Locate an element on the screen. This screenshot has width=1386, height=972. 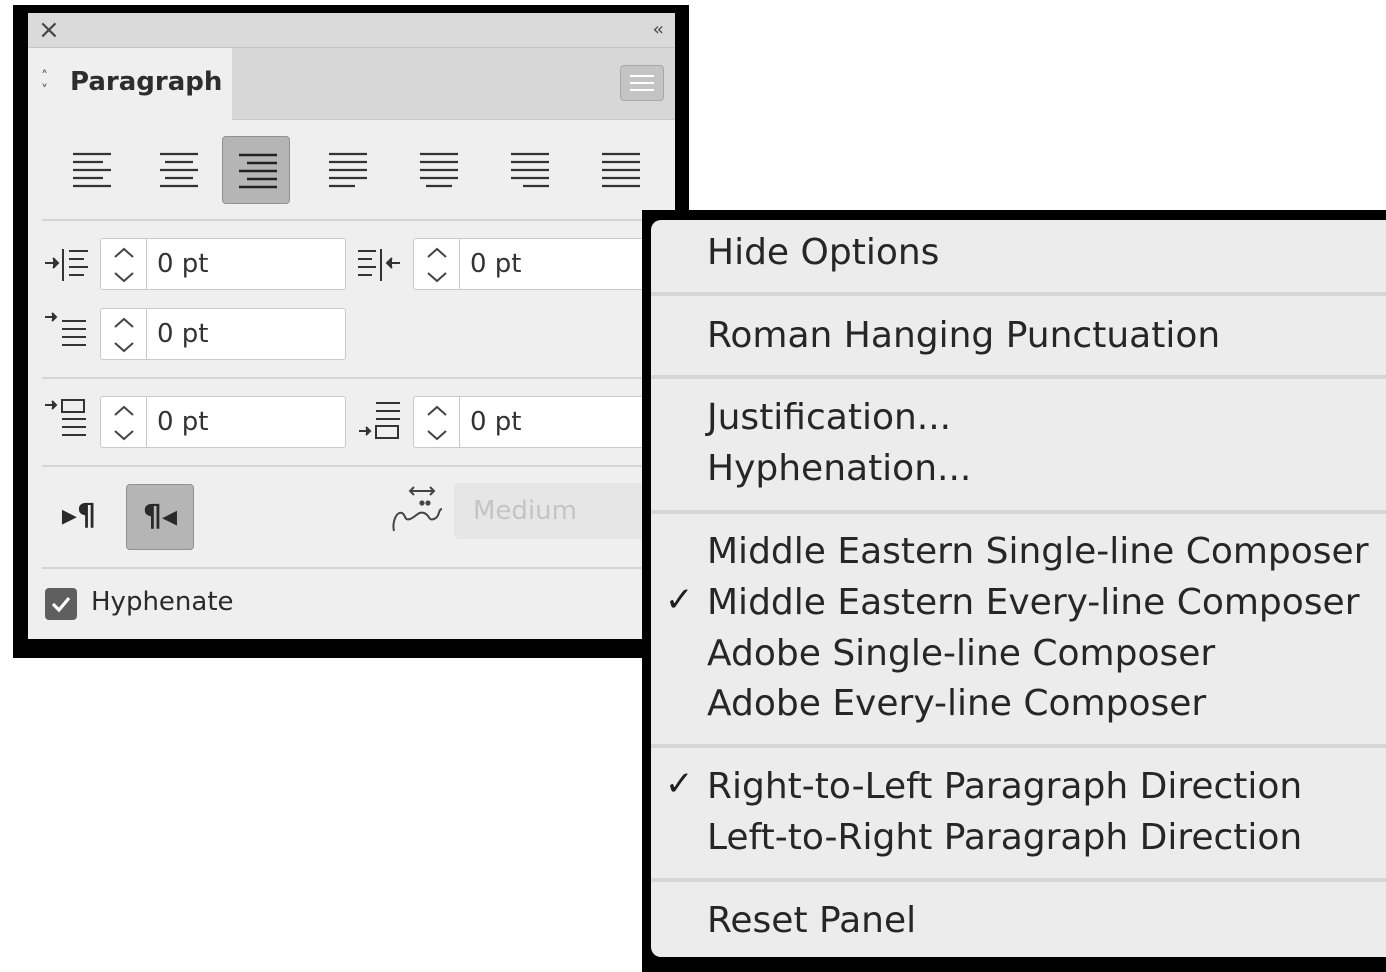
align-left-icon is located at coordinates (92, 170).